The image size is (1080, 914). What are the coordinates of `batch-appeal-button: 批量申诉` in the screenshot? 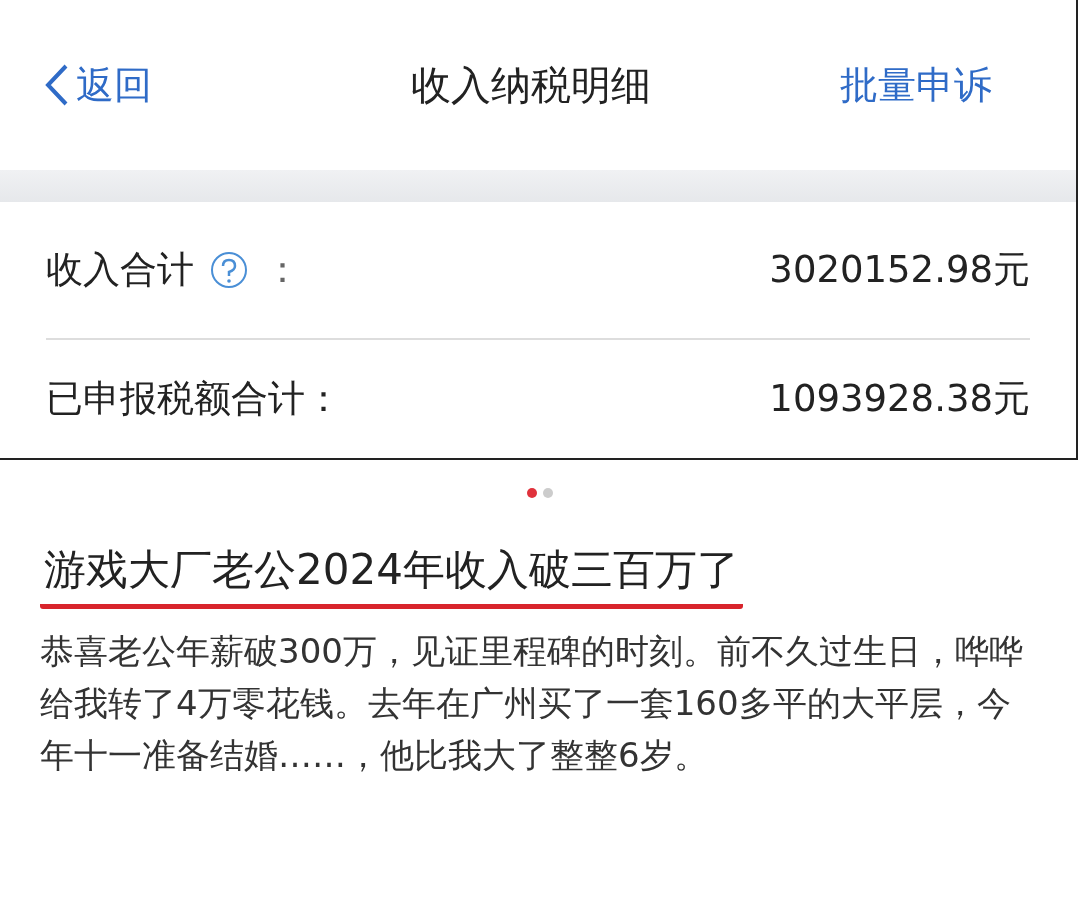 It's located at (916, 85).